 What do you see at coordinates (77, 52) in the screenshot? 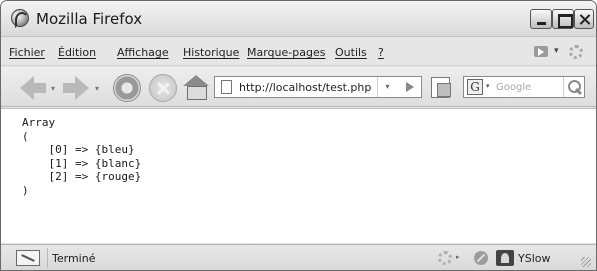
I see `menu-edition: Édition` at bounding box center [77, 52].